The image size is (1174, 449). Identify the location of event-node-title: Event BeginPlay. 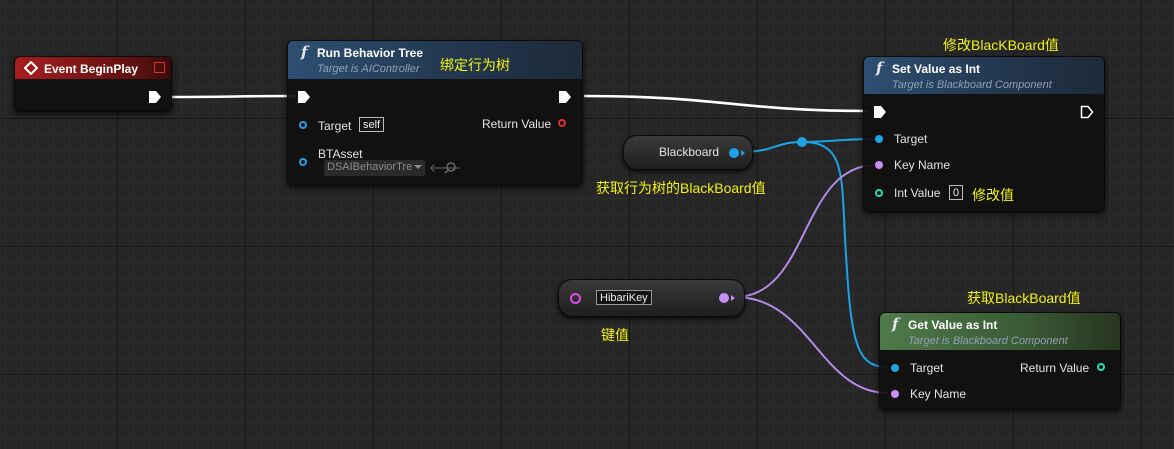
(91, 69).